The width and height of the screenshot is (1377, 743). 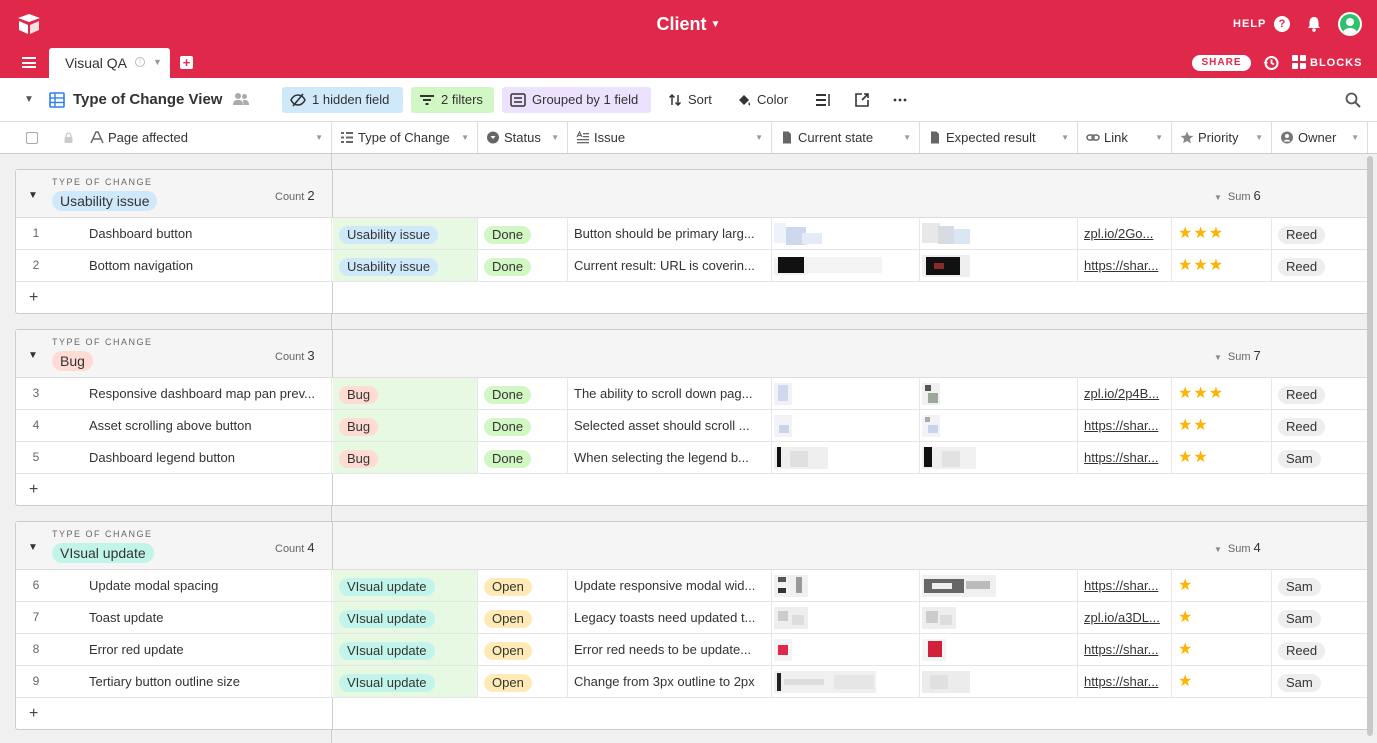 I want to click on menu-icon, so click(x=29, y=62).